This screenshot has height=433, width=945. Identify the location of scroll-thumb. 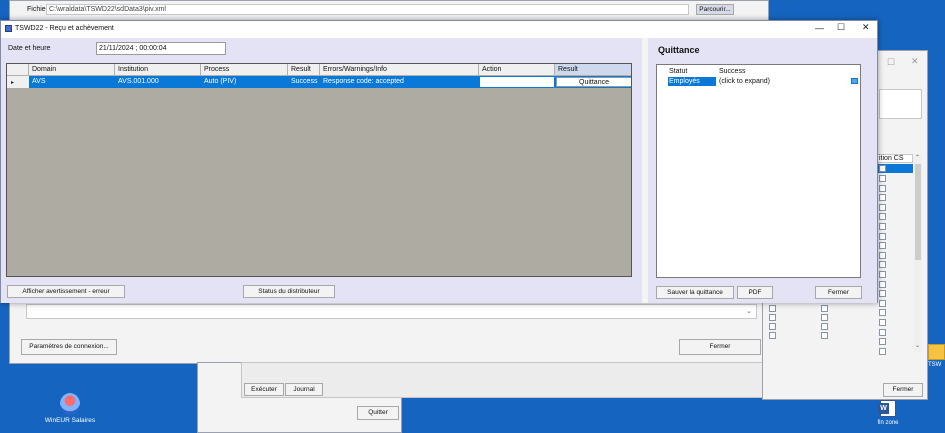
(918, 212).